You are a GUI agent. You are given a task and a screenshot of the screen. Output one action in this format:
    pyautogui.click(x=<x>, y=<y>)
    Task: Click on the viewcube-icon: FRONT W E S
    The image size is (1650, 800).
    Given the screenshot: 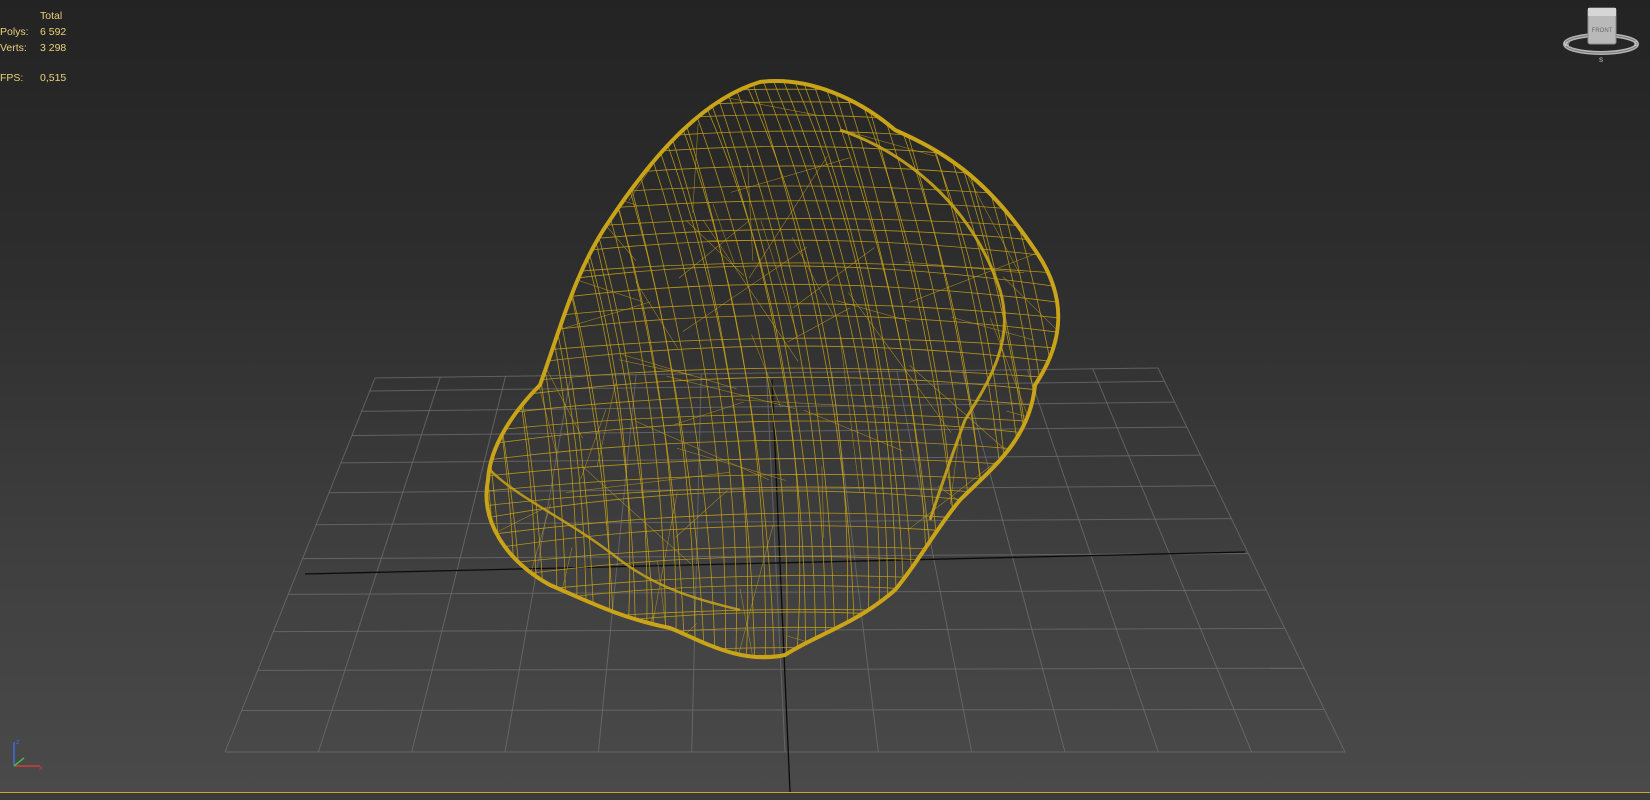 What is the action you would take?
    pyautogui.click(x=1601, y=36)
    